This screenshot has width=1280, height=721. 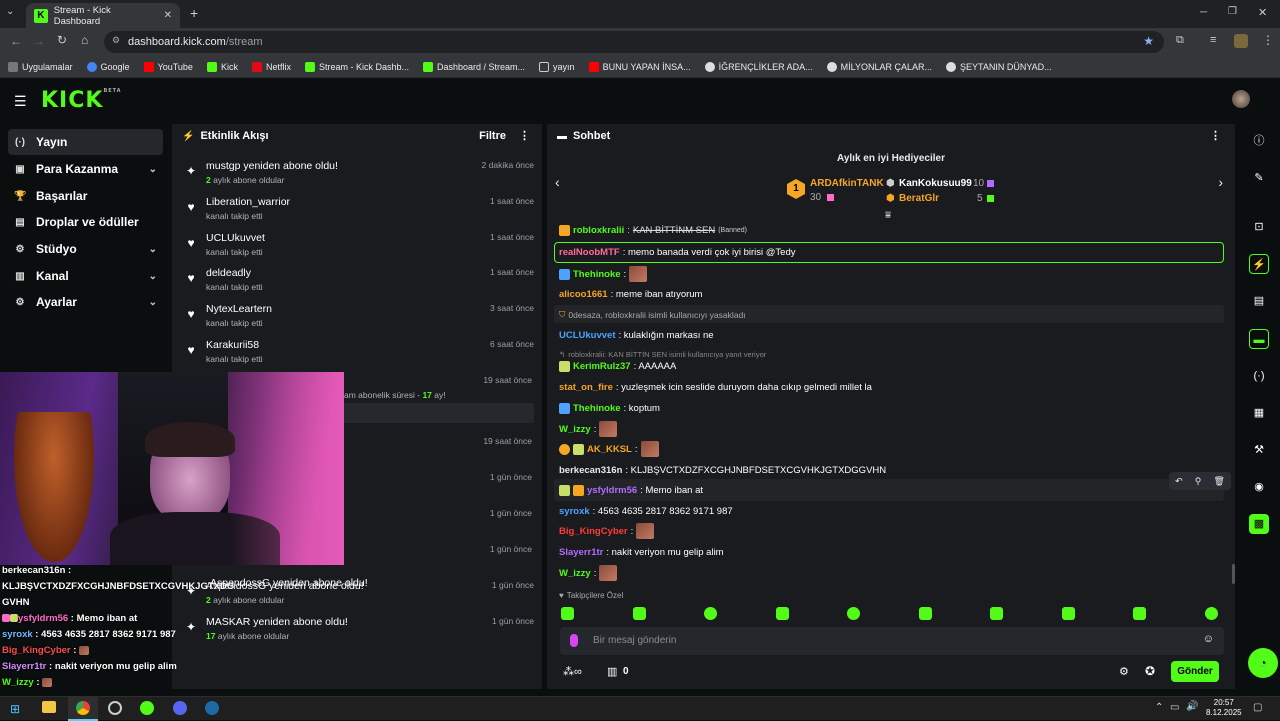 What do you see at coordinates (84, 40) in the screenshot?
I see `home-button: ⌂` at bounding box center [84, 40].